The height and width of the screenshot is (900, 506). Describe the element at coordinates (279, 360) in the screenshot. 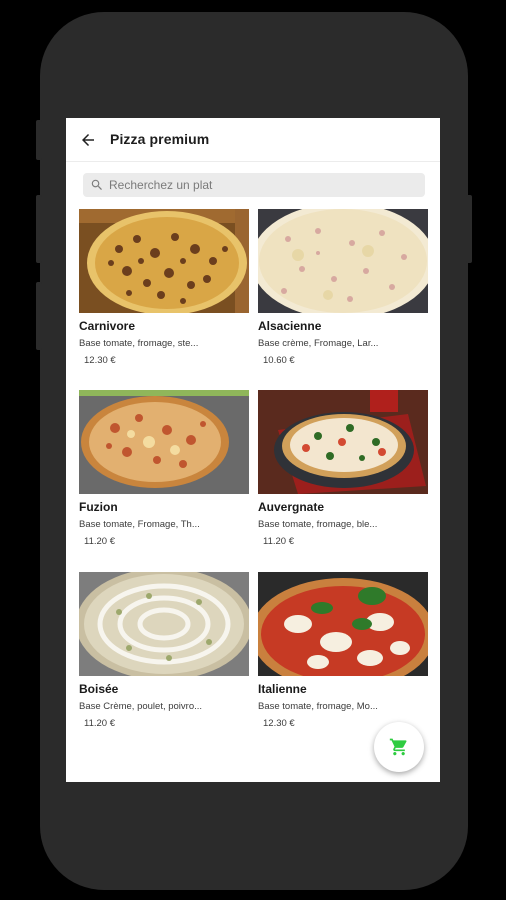

I see `product-price: 10.60 €` at that location.